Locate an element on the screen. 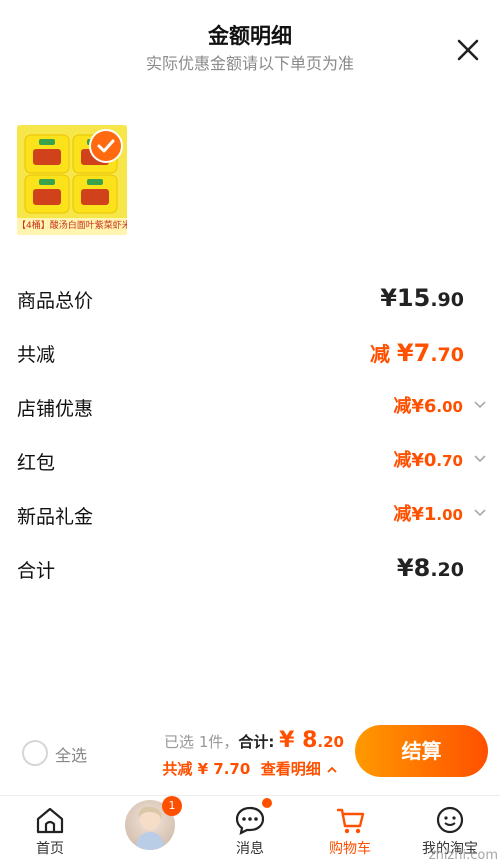 The height and width of the screenshot is (865, 500). message-icon is located at coordinates (250, 820).